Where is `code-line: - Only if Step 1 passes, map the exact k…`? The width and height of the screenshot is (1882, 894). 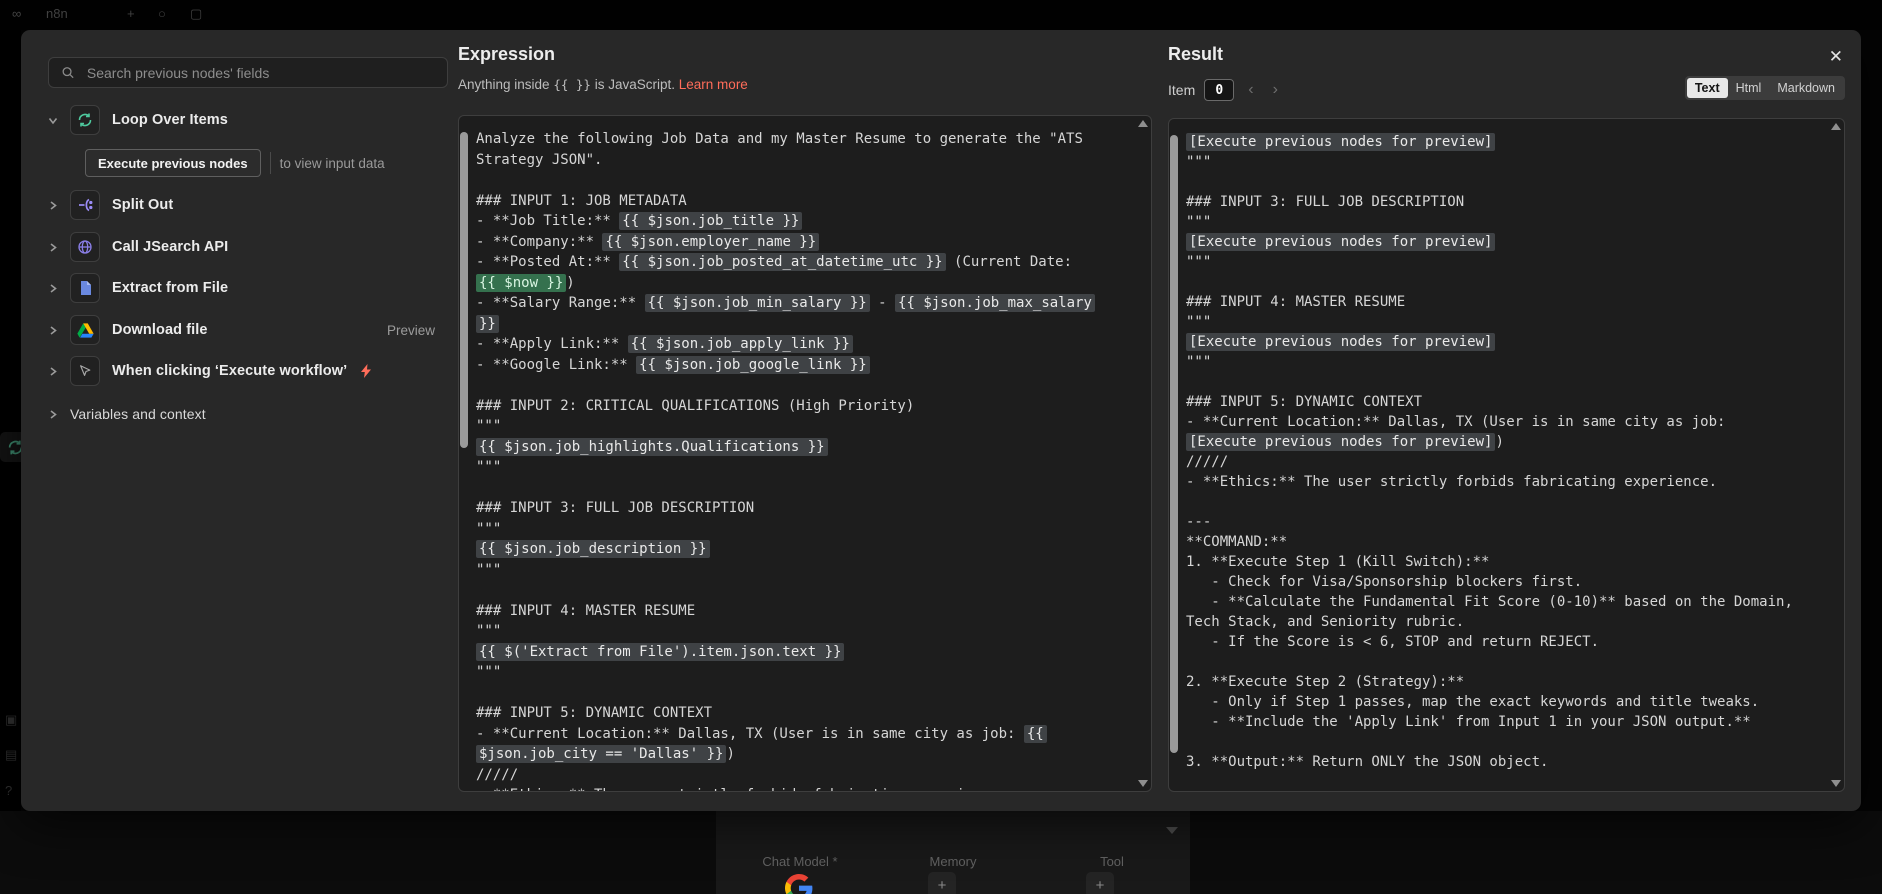
code-line: - Only if Step 1 passes, map the exact k… is located at coordinates (1473, 702).